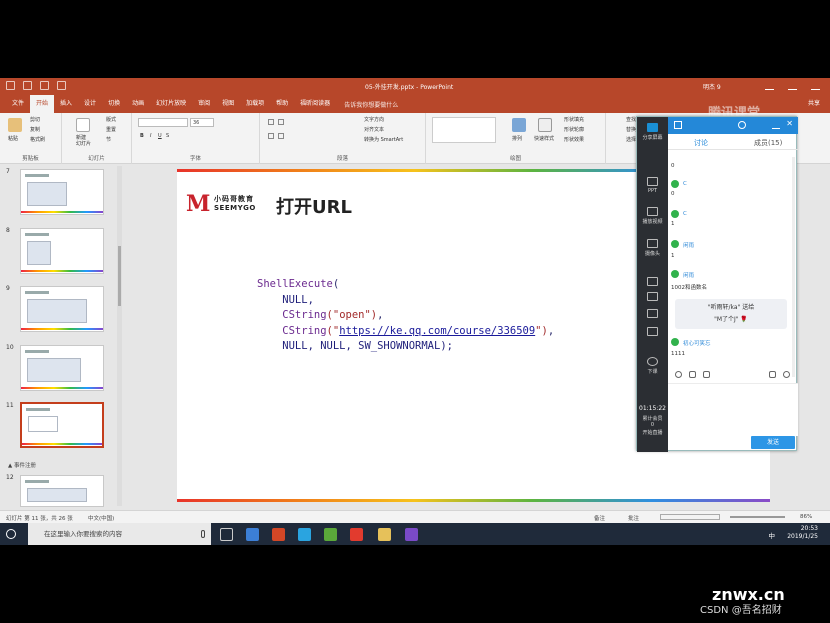  Describe the element at coordinates (652, 216) in the screenshot. I see `play-video-button: 播放视频` at that location.